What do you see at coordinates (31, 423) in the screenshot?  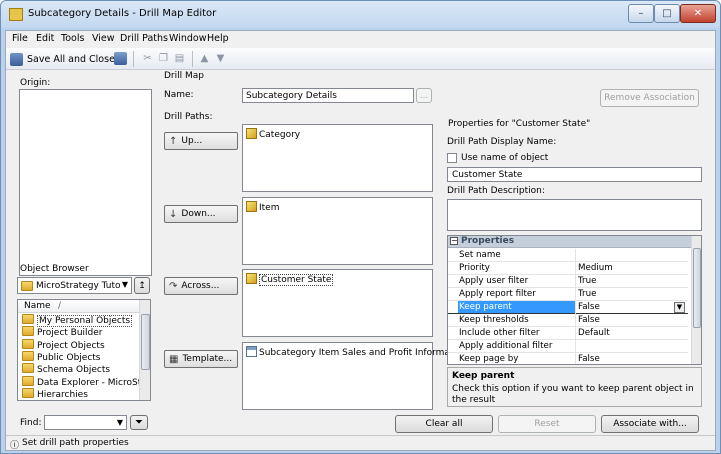 I see `find-label: Find:` at bounding box center [31, 423].